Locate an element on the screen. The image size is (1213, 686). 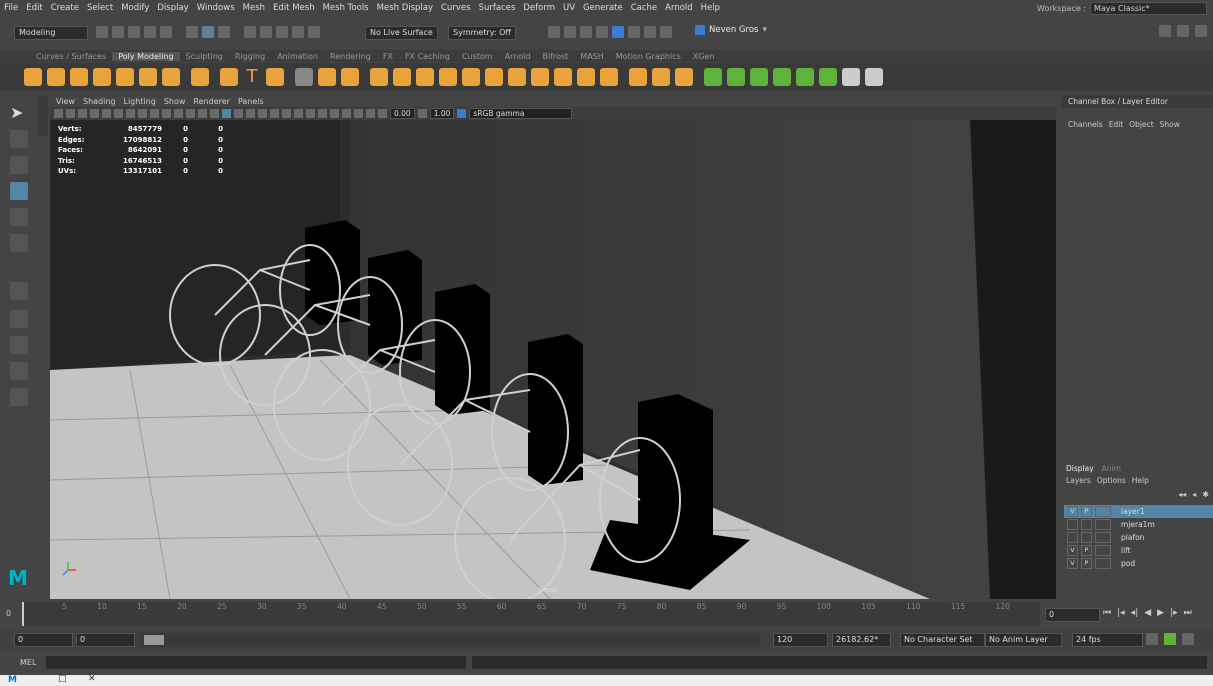
select-object-icon is located at coordinates (208, 32).